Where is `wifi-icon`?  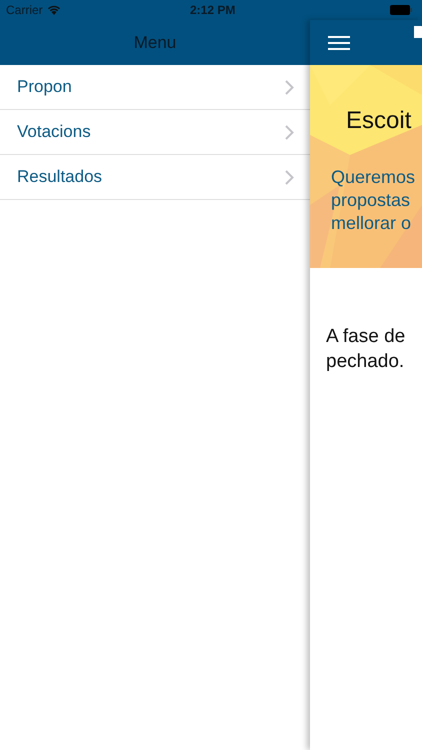
wifi-icon is located at coordinates (53, 10).